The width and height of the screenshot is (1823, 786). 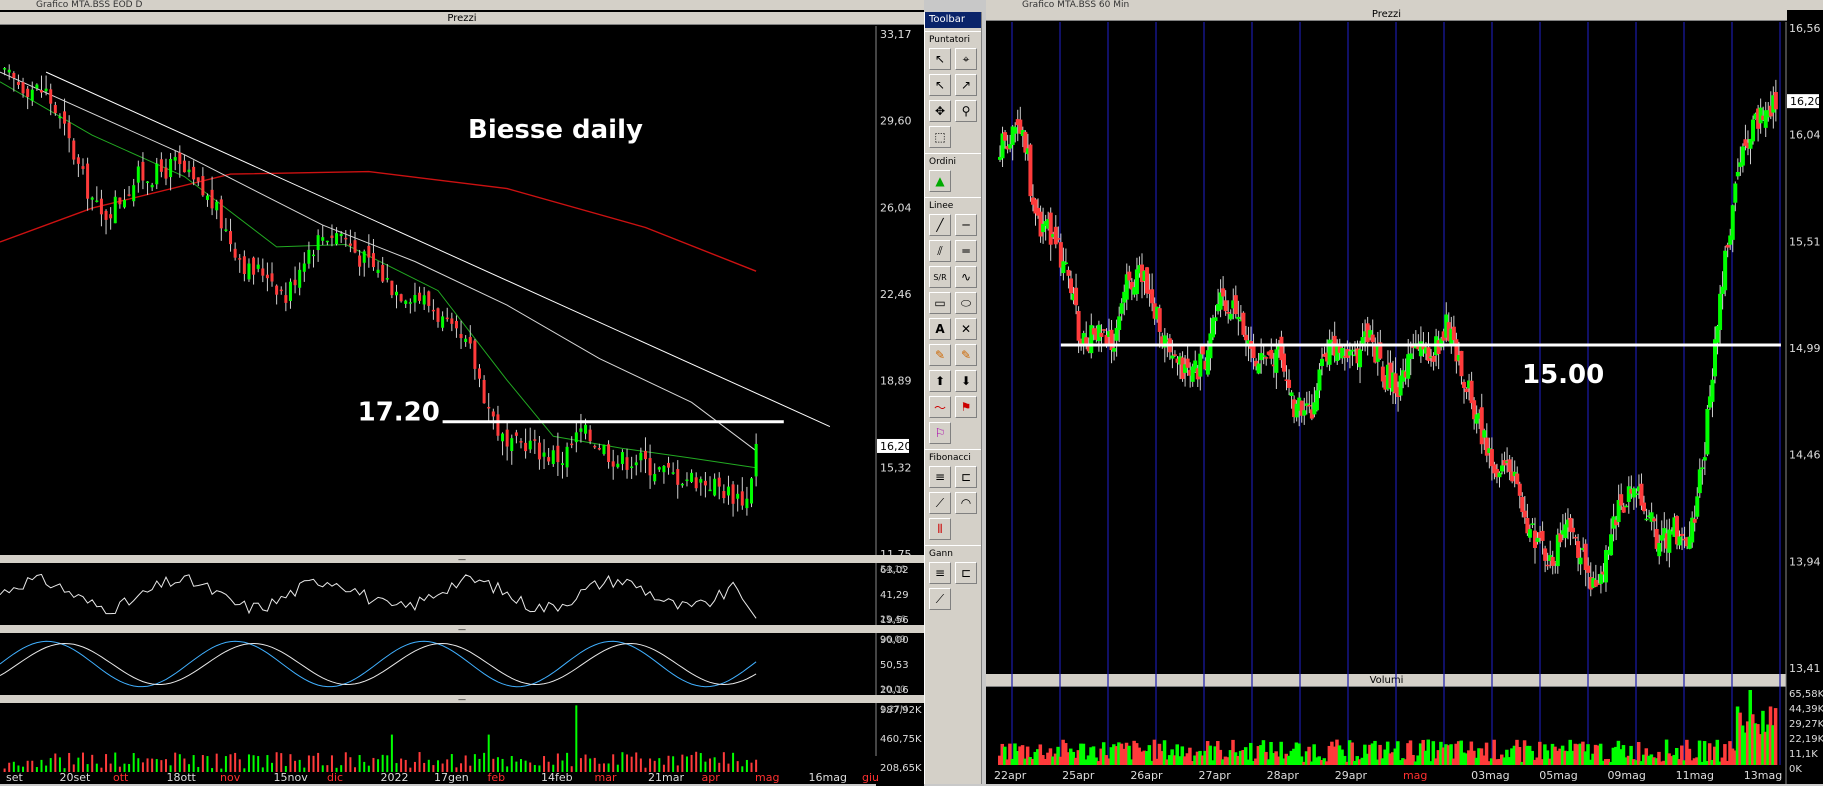 I want to click on pan-icon: ✥, so click(x=940, y=111).